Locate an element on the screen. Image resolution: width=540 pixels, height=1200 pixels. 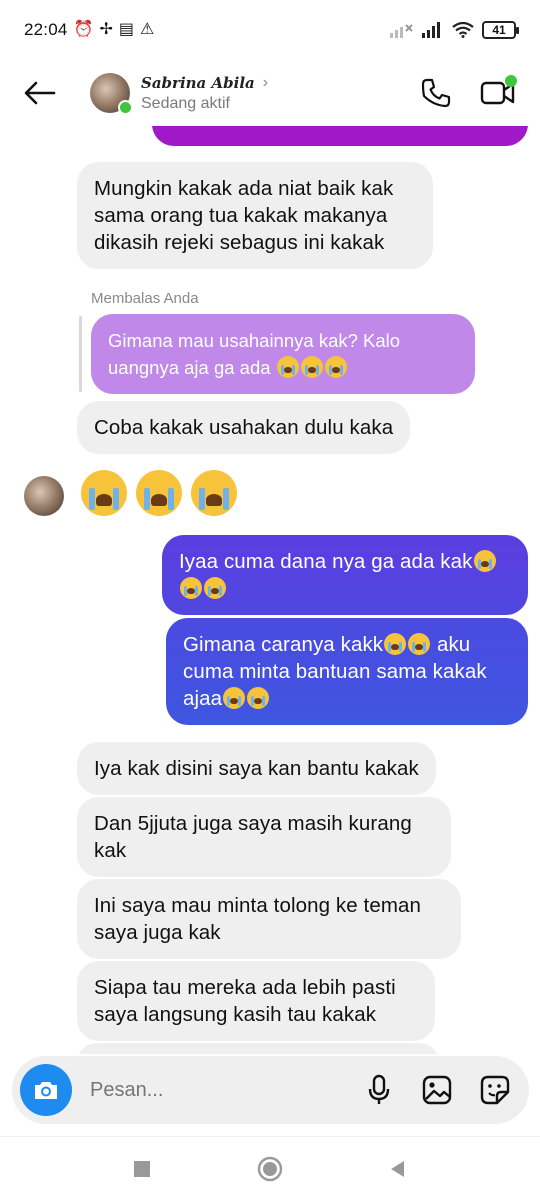
battery-icon: 41 is located at coordinates (500, 30).